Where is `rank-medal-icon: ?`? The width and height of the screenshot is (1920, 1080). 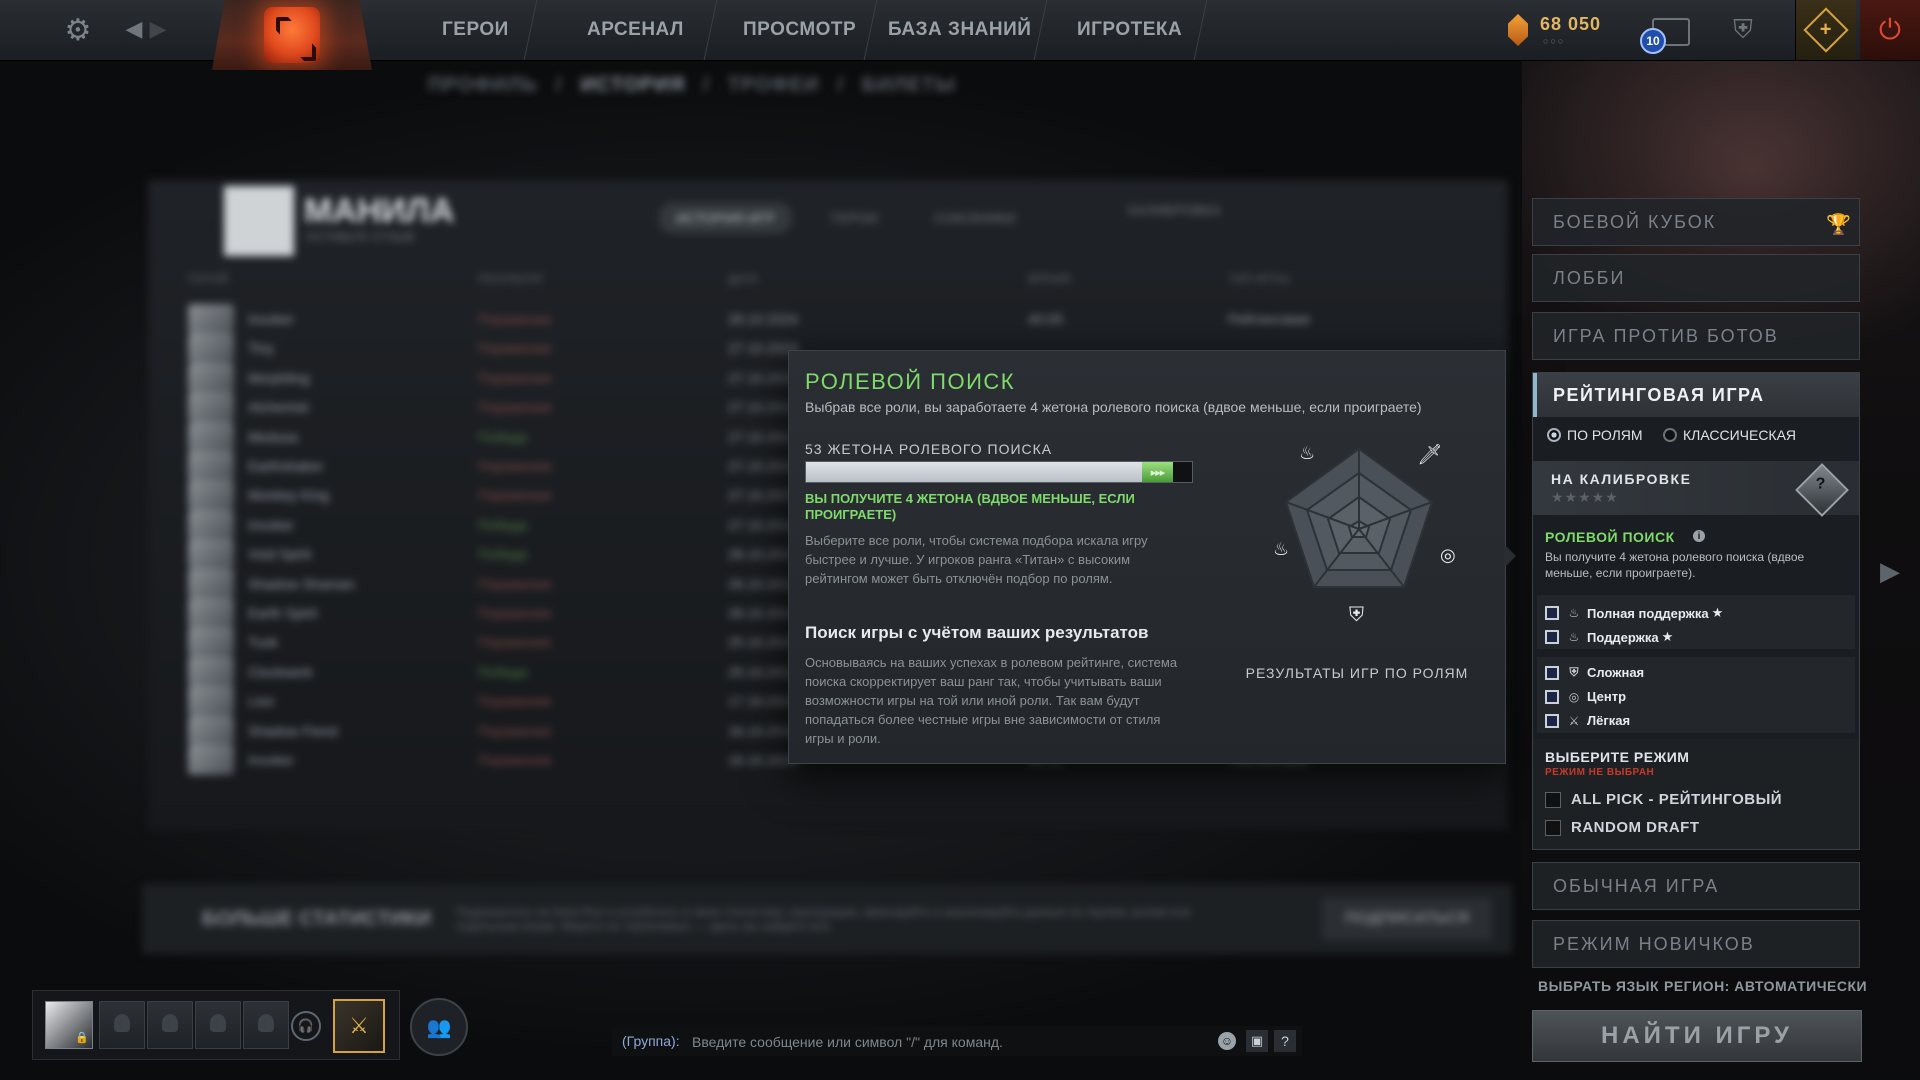 rank-medal-icon: ? is located at coordinates (1822, 490).